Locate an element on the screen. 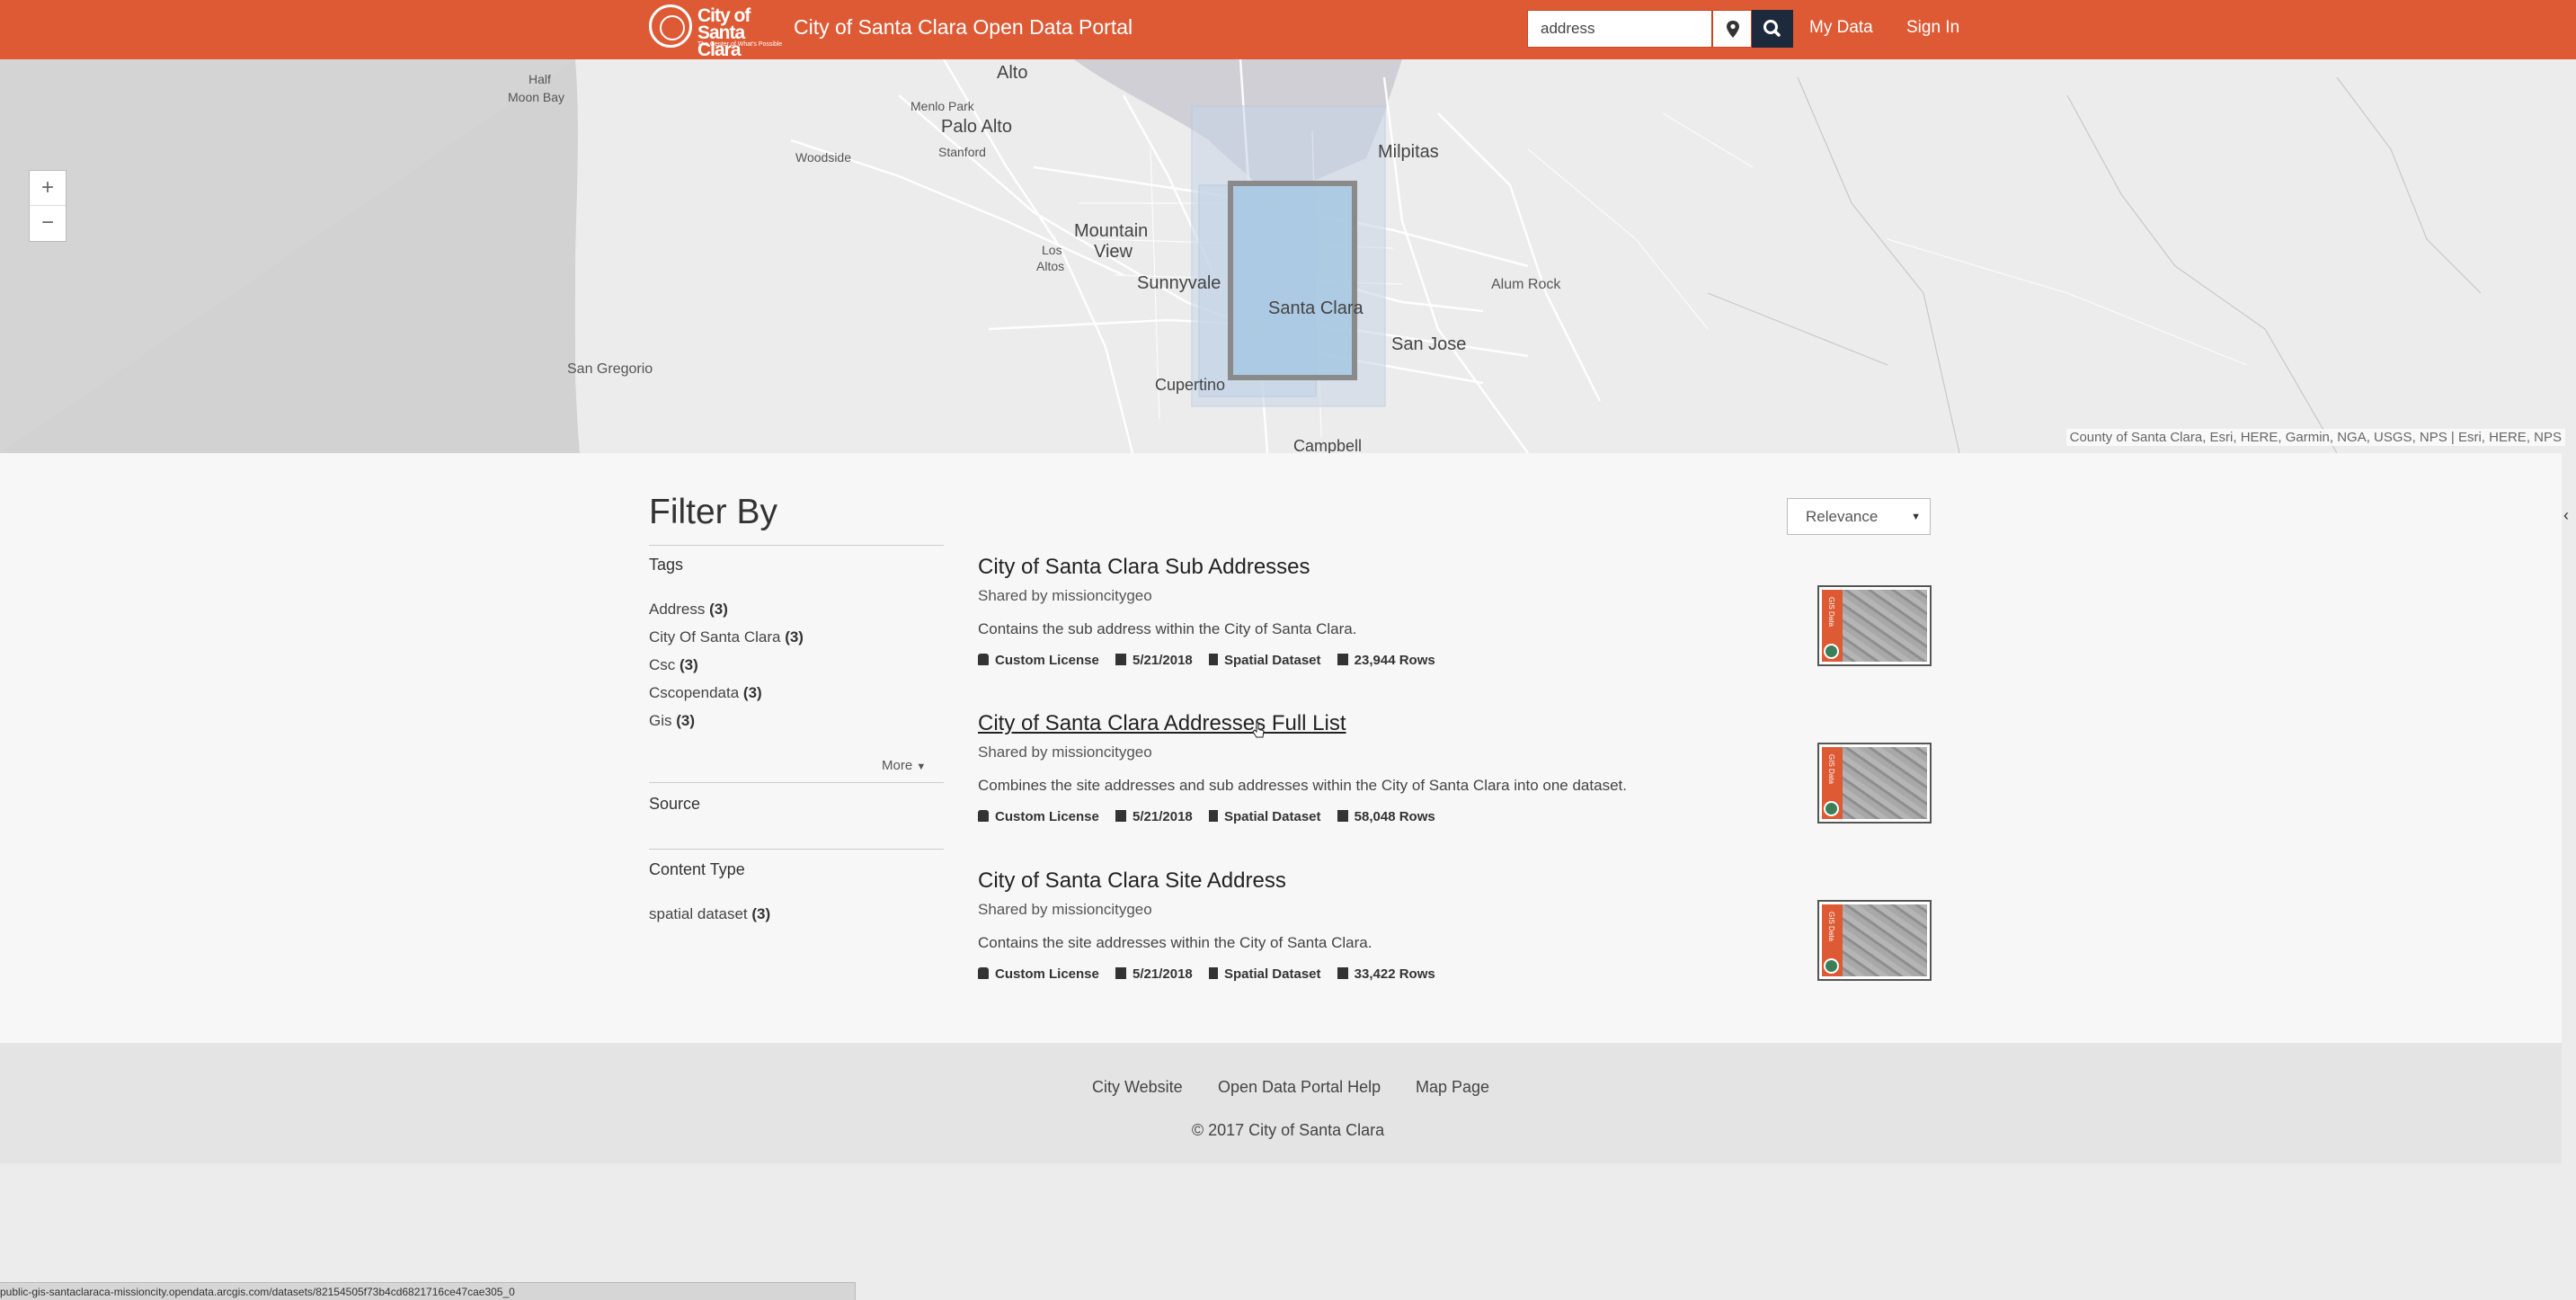  search-input is located at coordinates (1619, 29).